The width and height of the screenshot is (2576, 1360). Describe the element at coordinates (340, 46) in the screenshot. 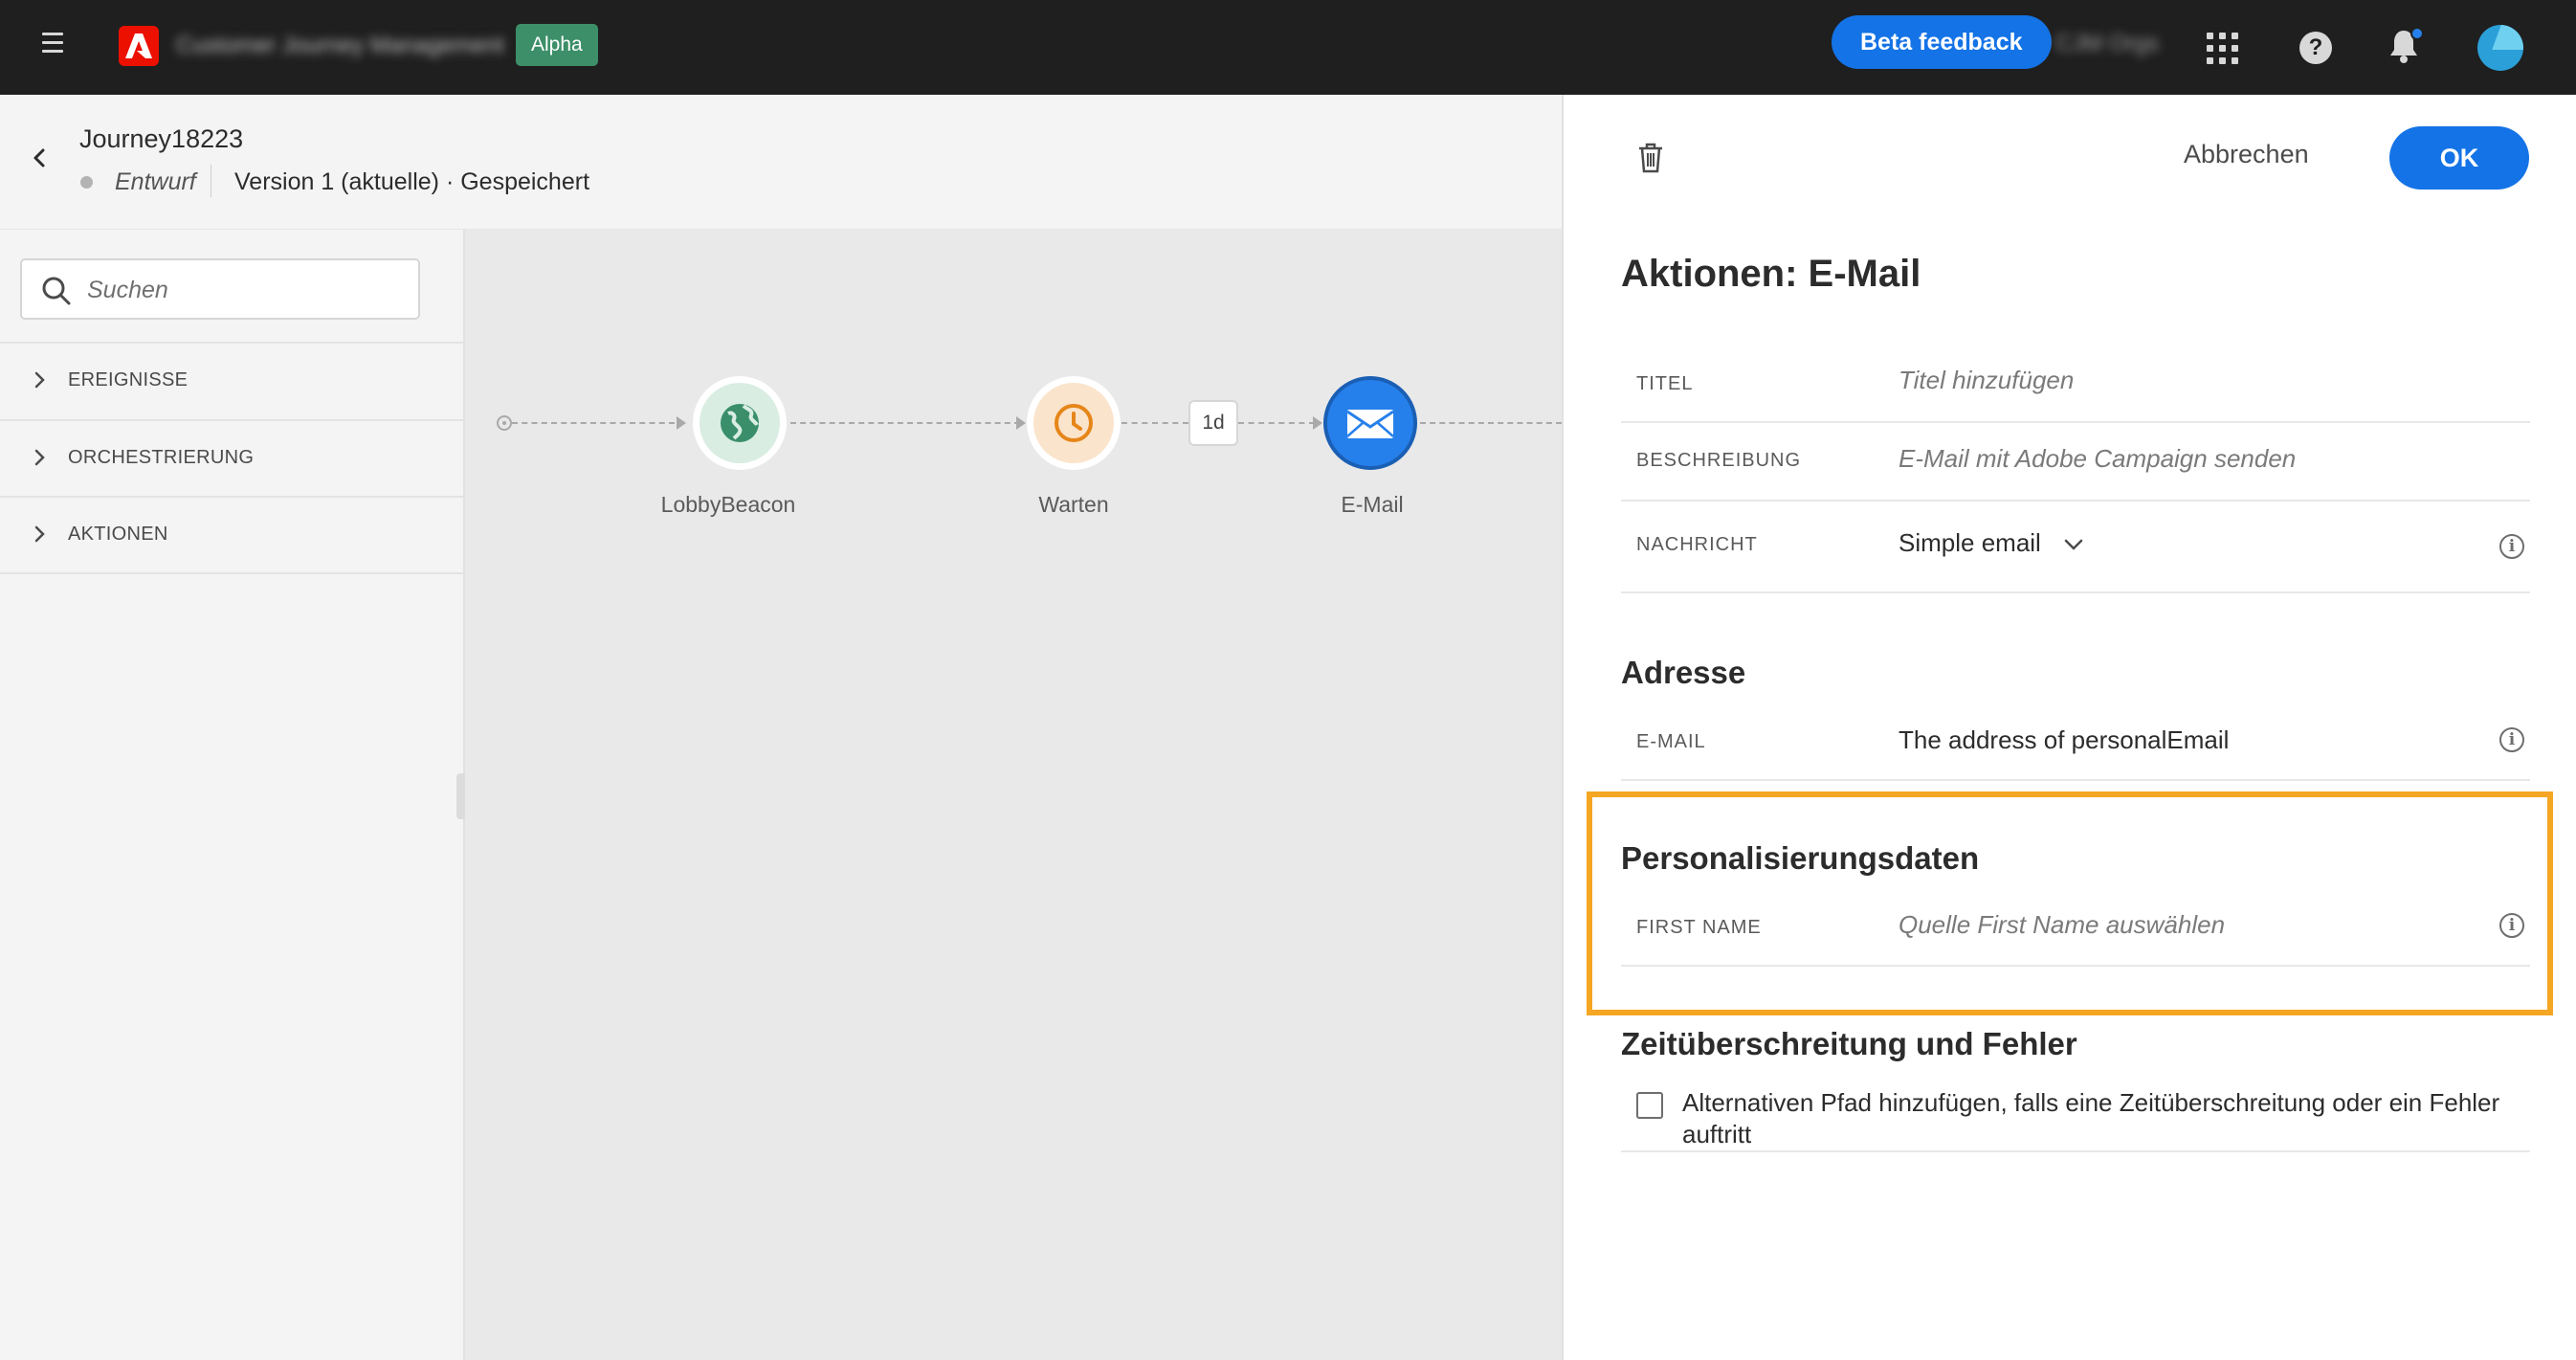

I see `app-name: Customer Journey Management` at that location.